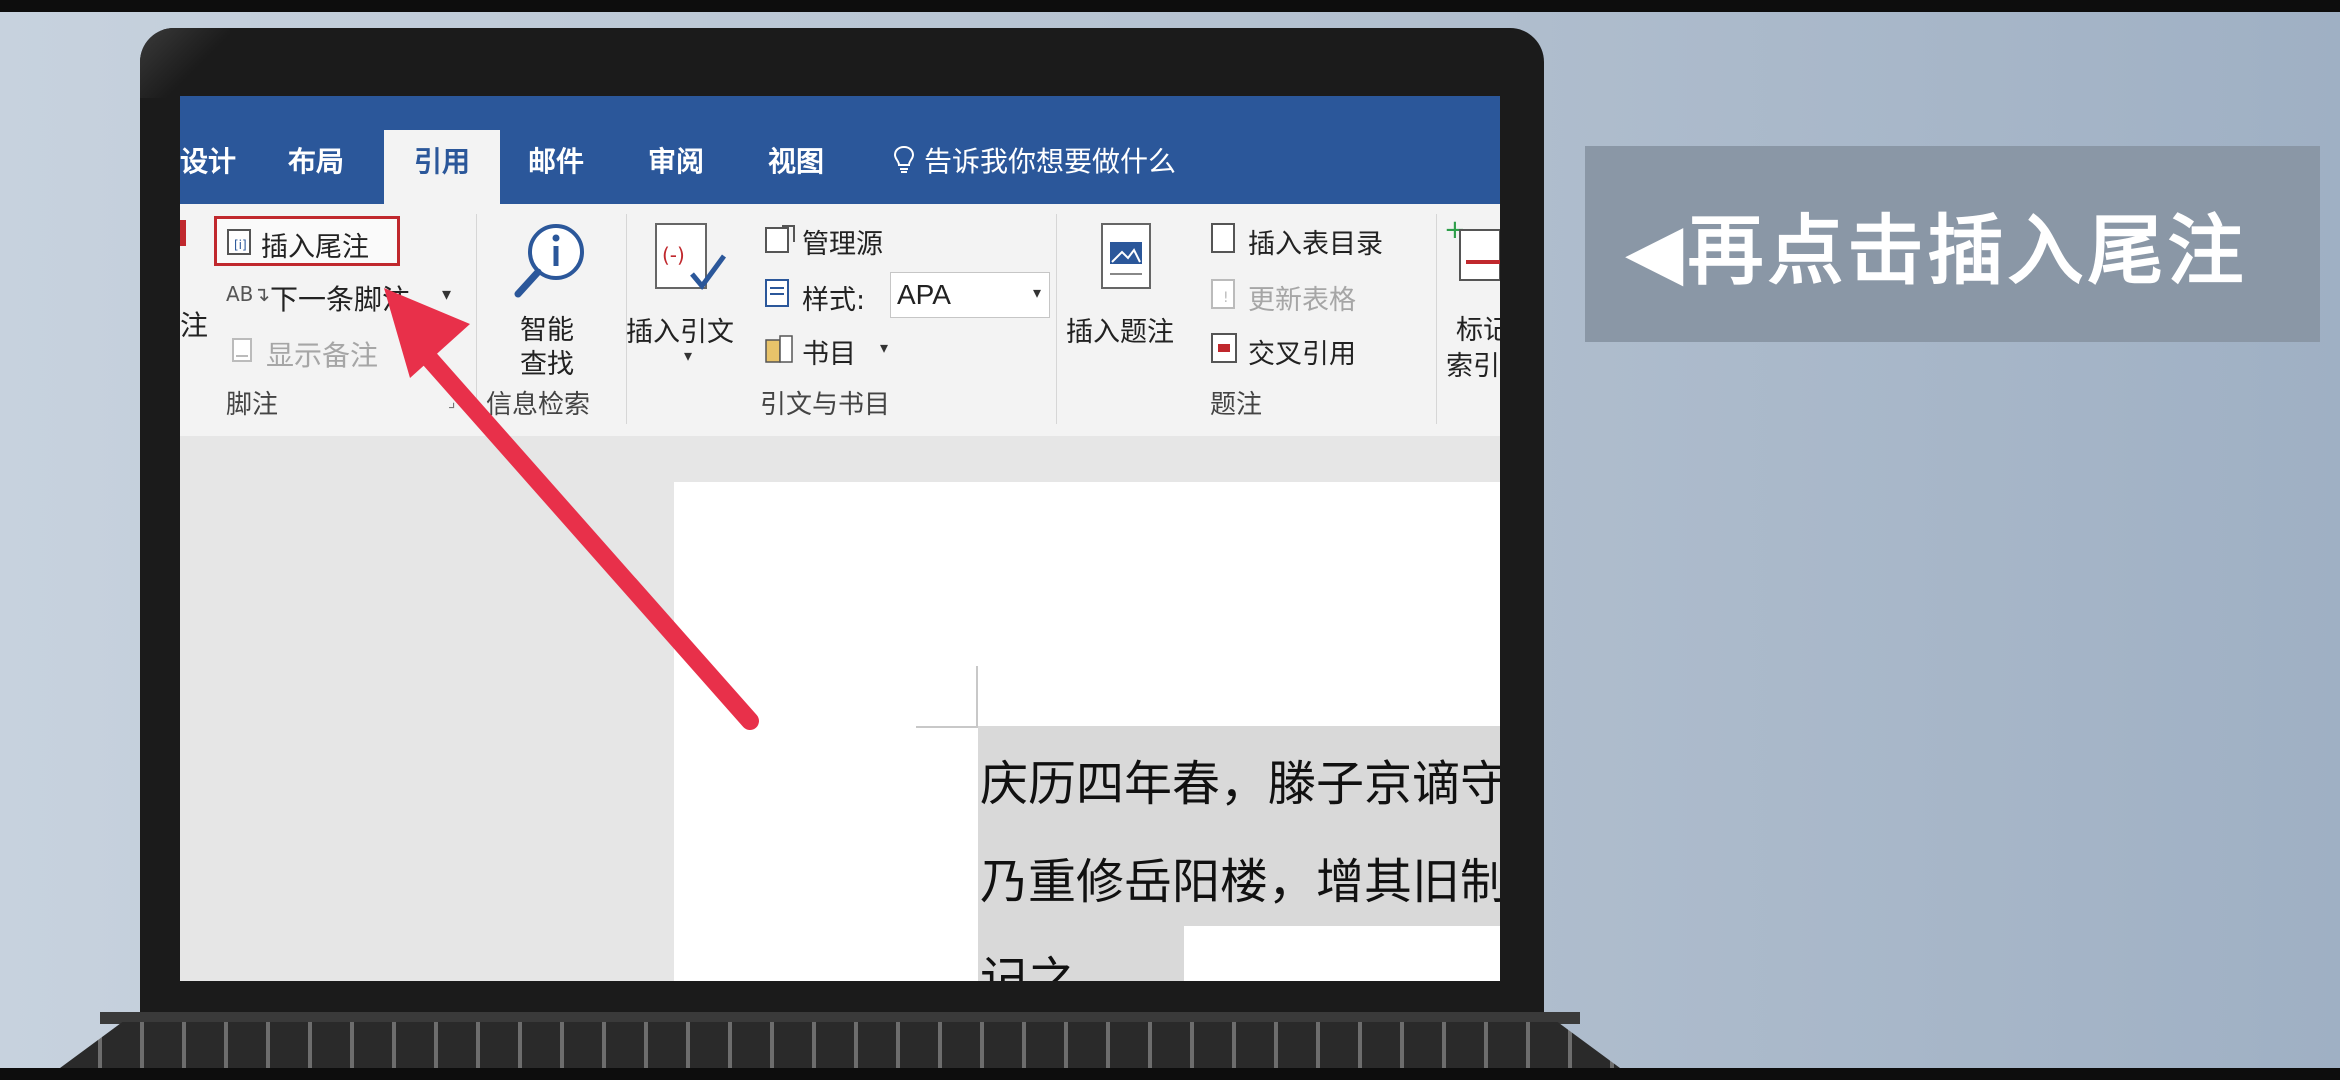 The width and height of the screenshot is (2340, 1080). I want to click on top-letterbox, so click(1170, 6).